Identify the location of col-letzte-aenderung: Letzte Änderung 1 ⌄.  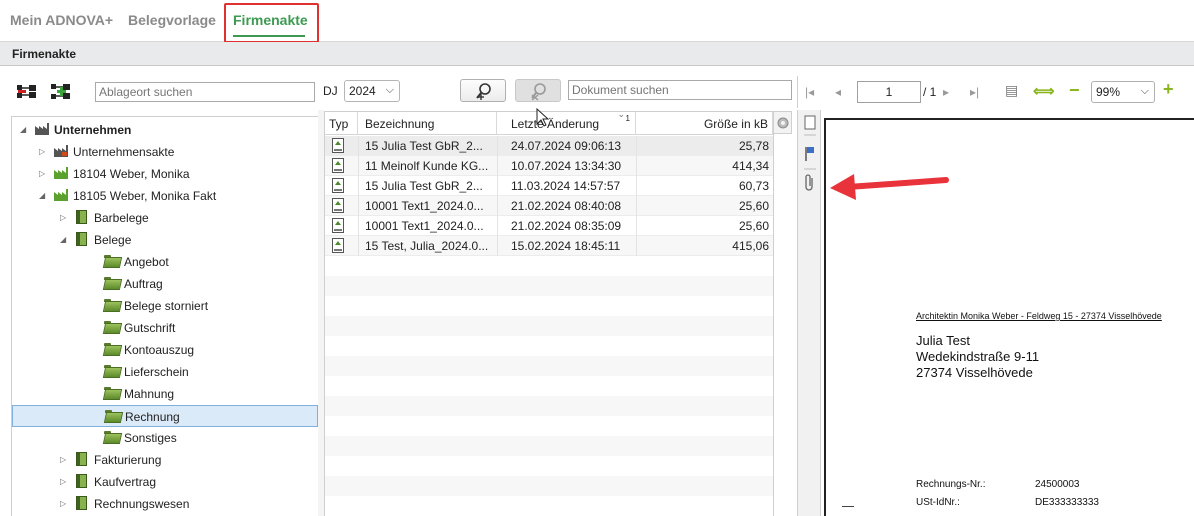
(566, 122).